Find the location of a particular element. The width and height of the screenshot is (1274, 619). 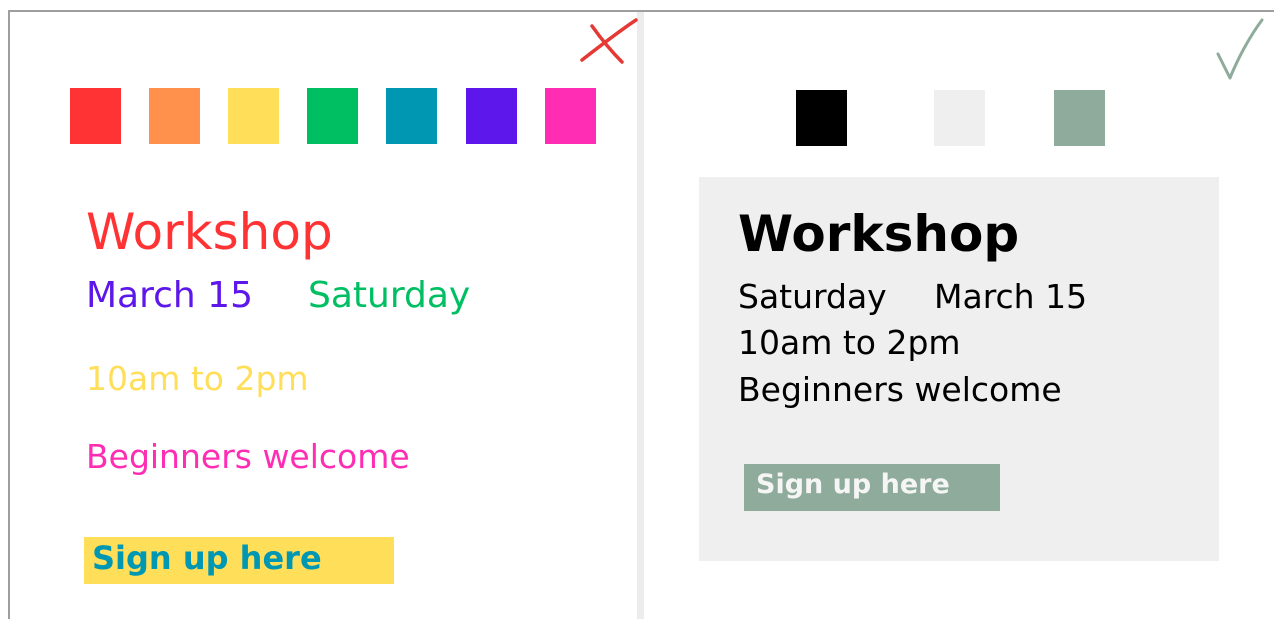

bad-sign-up-button: Sign up here is located at coordinates (239, 560).